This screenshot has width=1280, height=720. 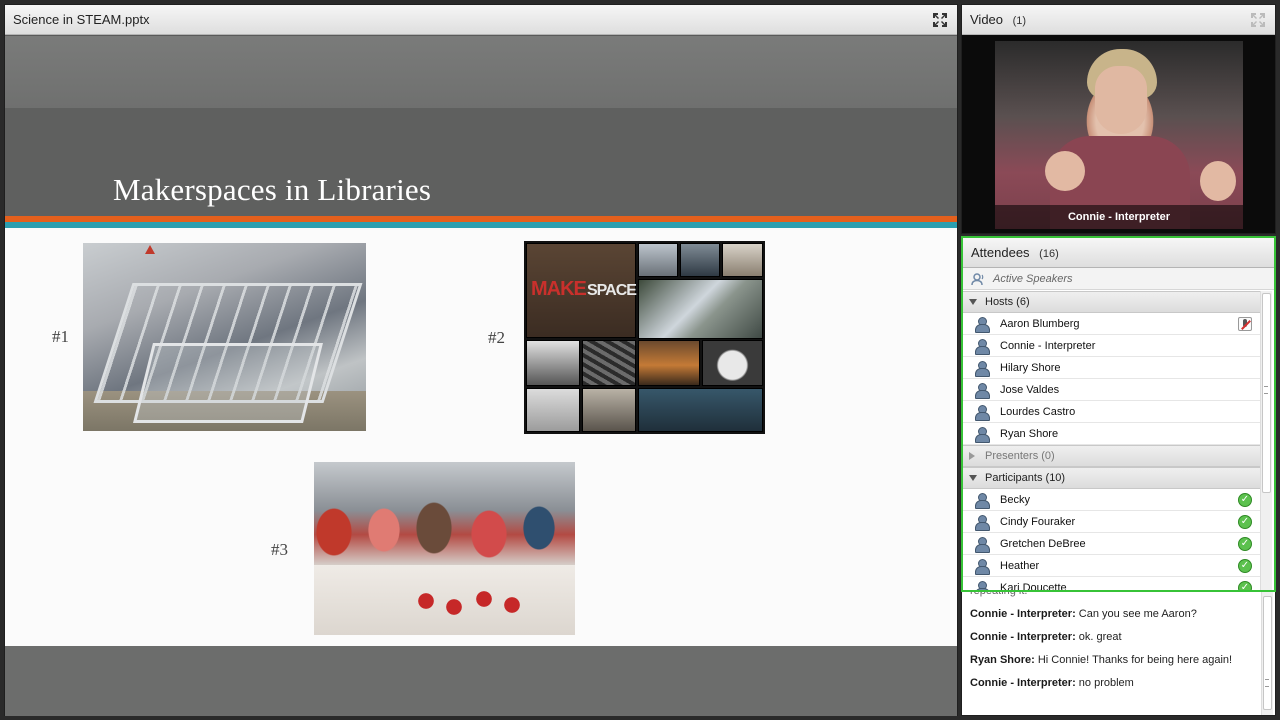 I want to click on chat-message: Connie - Interpreter: ok. great, so click(x=1115, y=637).